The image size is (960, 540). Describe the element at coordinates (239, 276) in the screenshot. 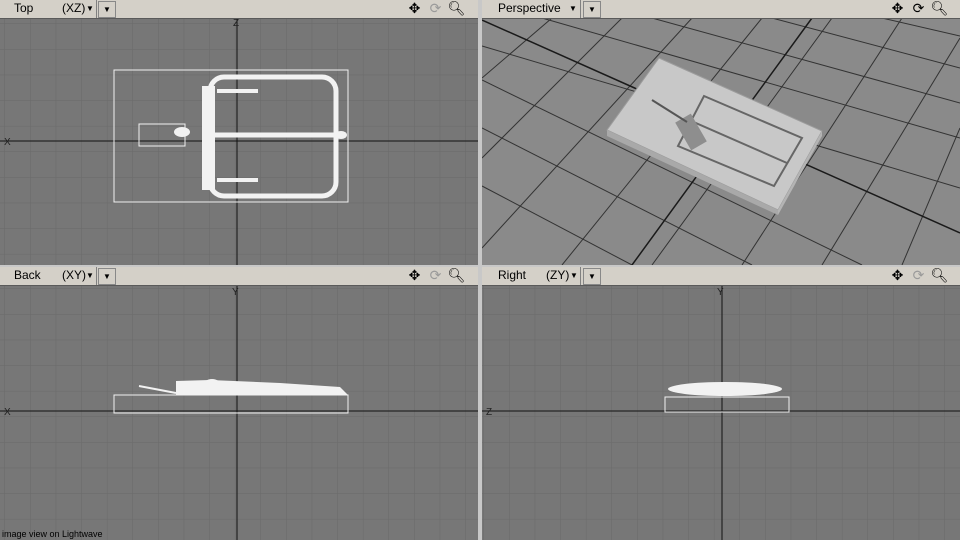

I see `viewport-back-toolbar: Back (XY) ▼ ▼ ✥ ⟳ 🔍︎` at that location.